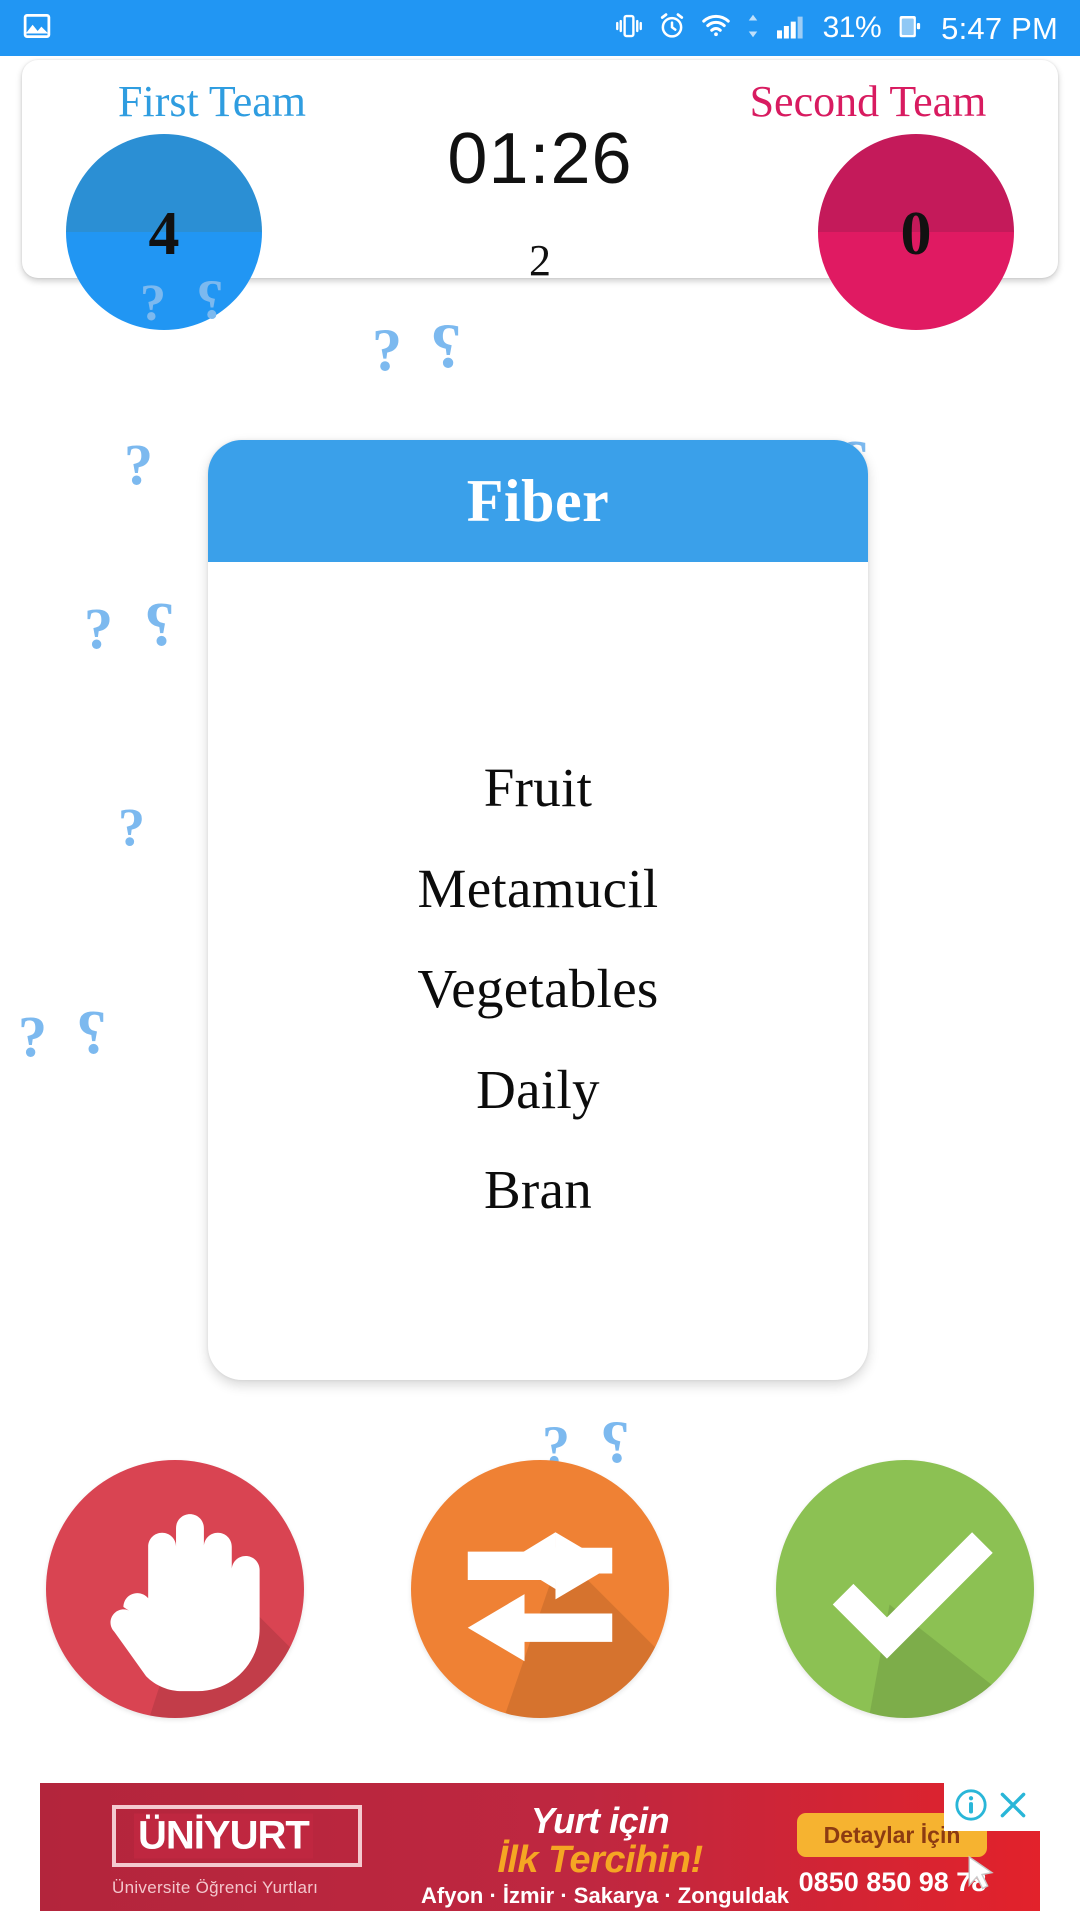 The image size is (1080, 1920). I want to click on taboo-stop-button, so click(175, 1589).